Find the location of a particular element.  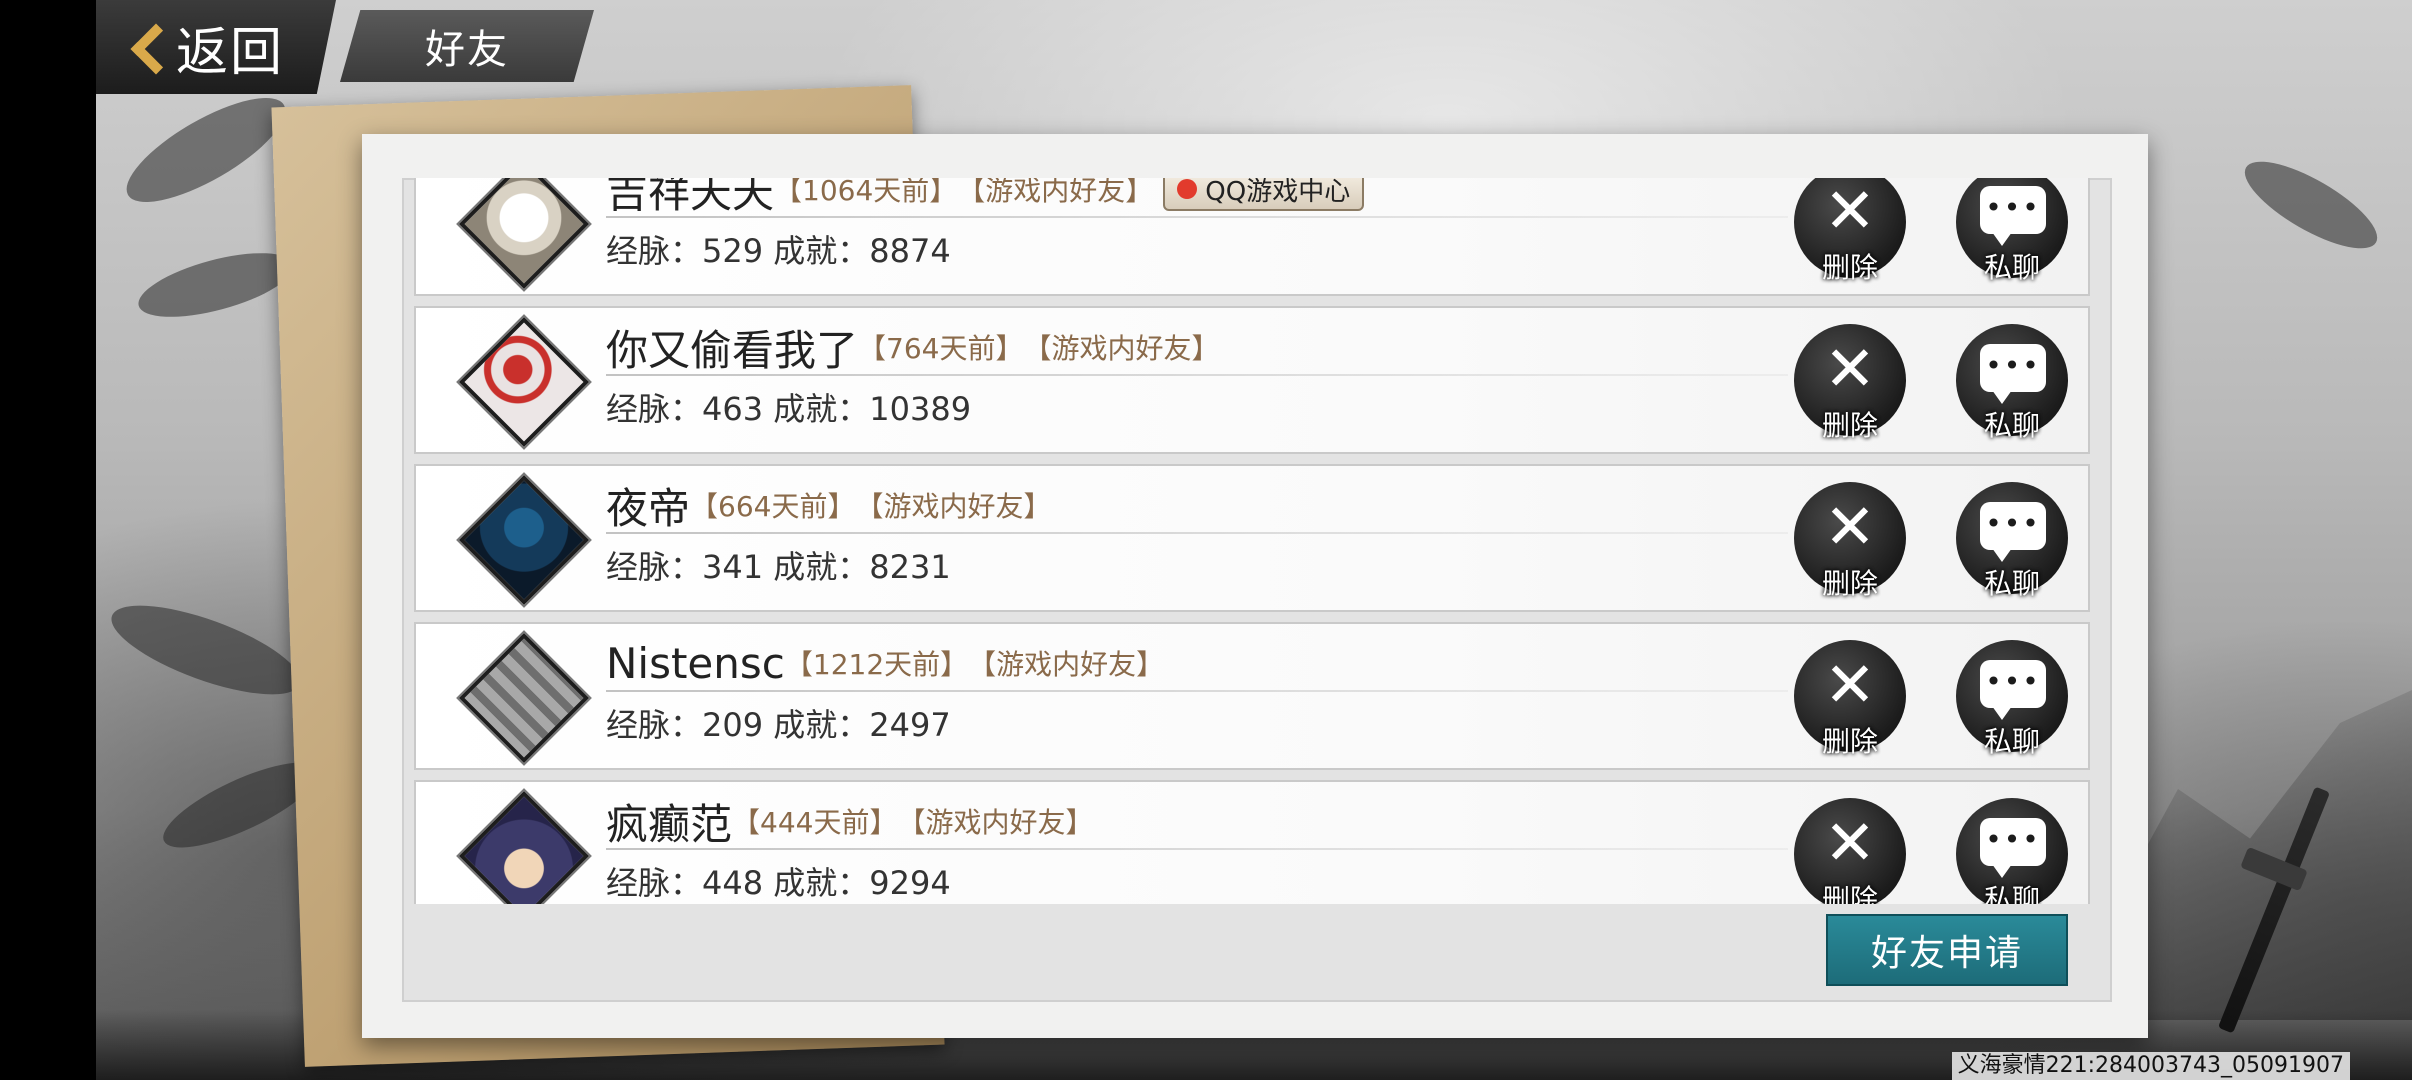

friend-name: Nistensc is located at coordinates (695, 663).